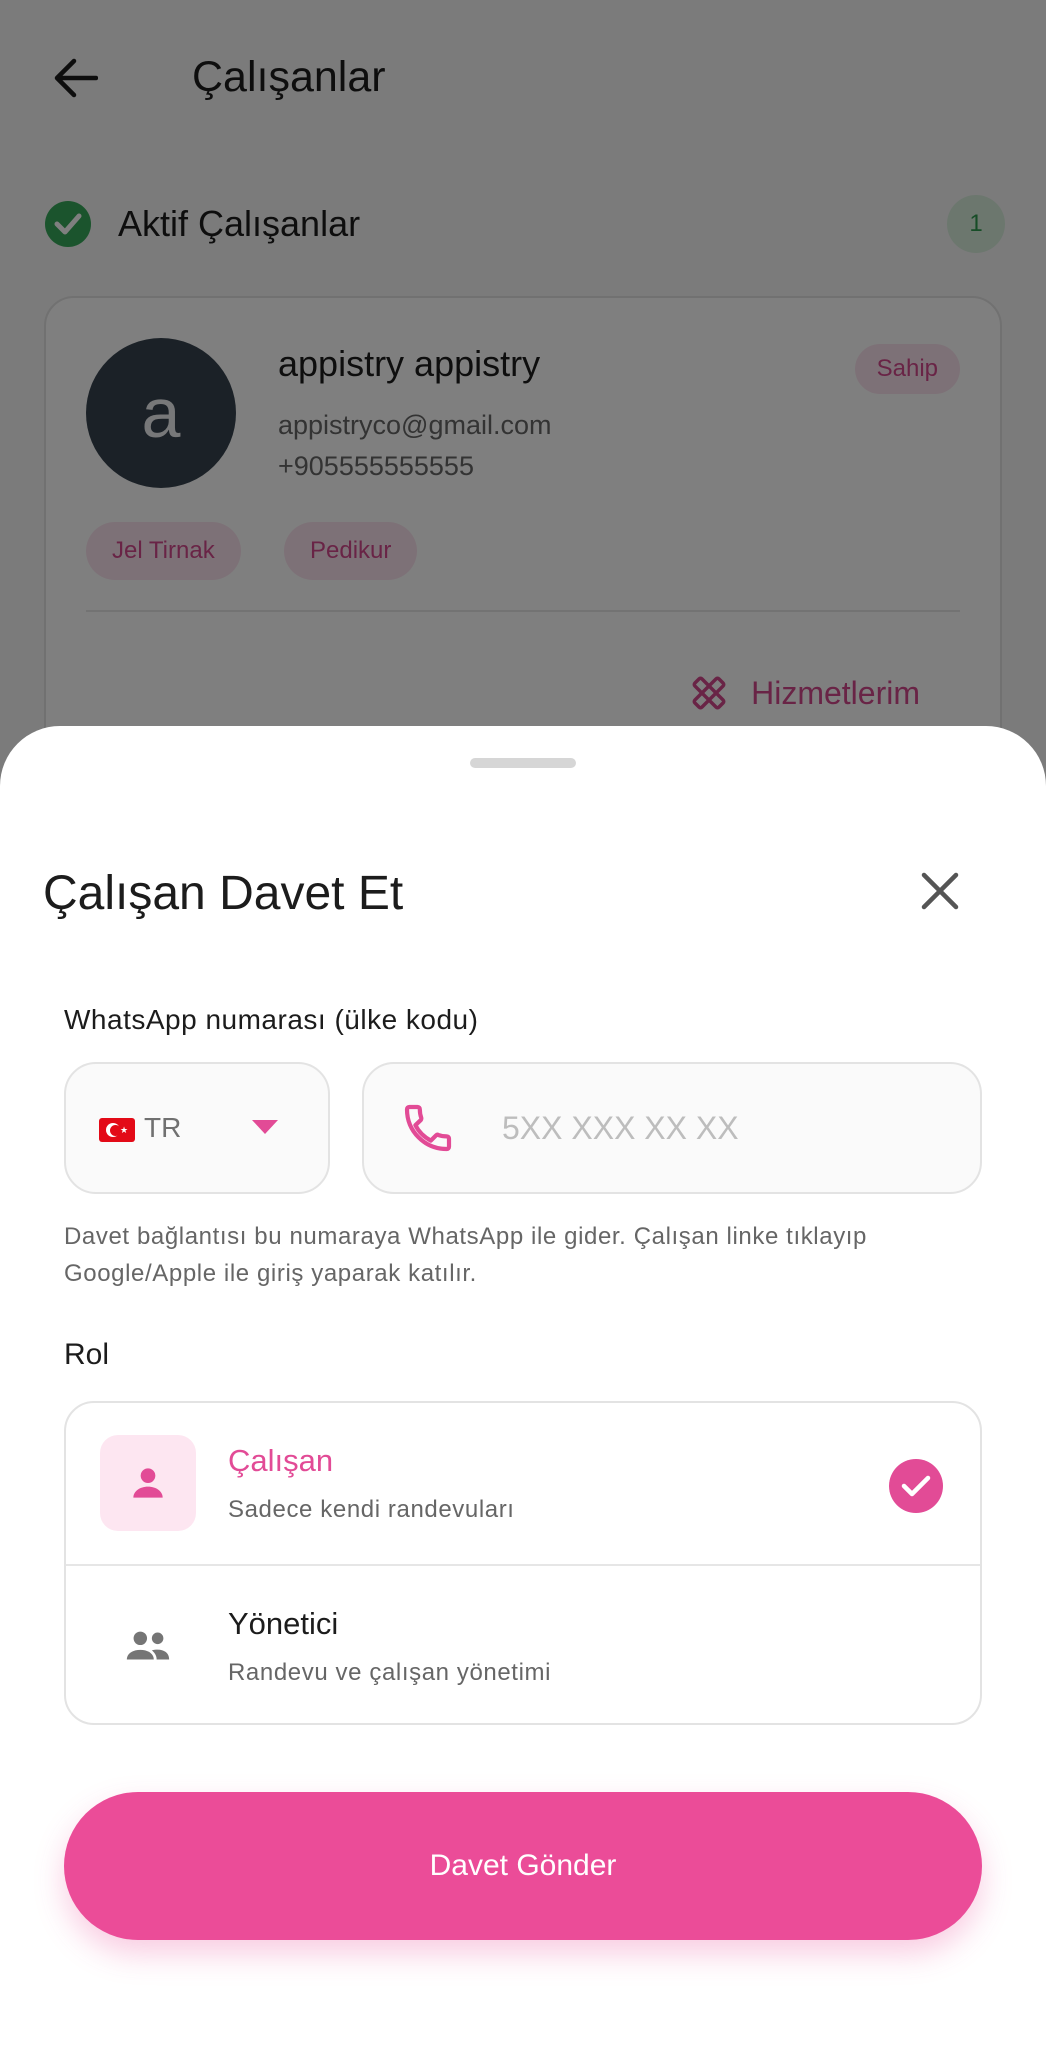  What do you see at coordinates (281, 1460) in the screenshot?
I see `role-title: Çalışan` at bounding box center [281, 1460].